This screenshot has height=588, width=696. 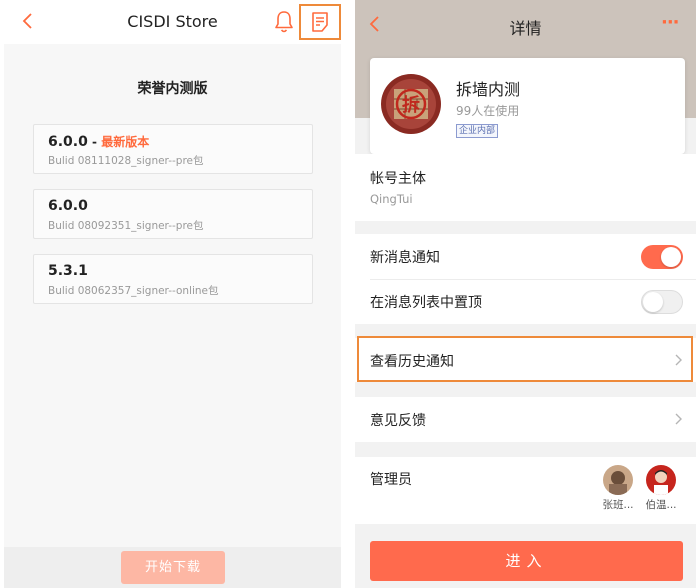 I want to click on bell-icon, so click(x=284, y=22).